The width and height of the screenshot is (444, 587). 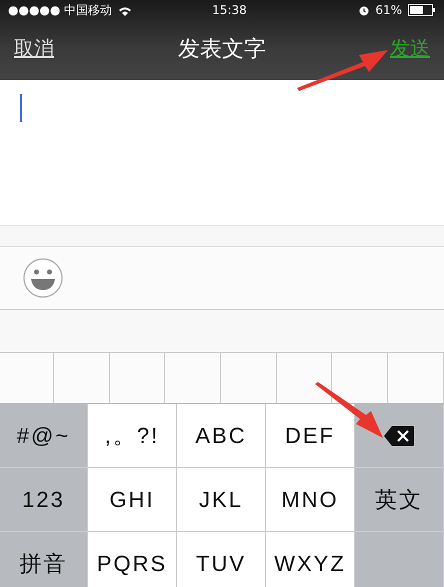 I want to click on status-time: 15:38, so click(x=229, y=10).